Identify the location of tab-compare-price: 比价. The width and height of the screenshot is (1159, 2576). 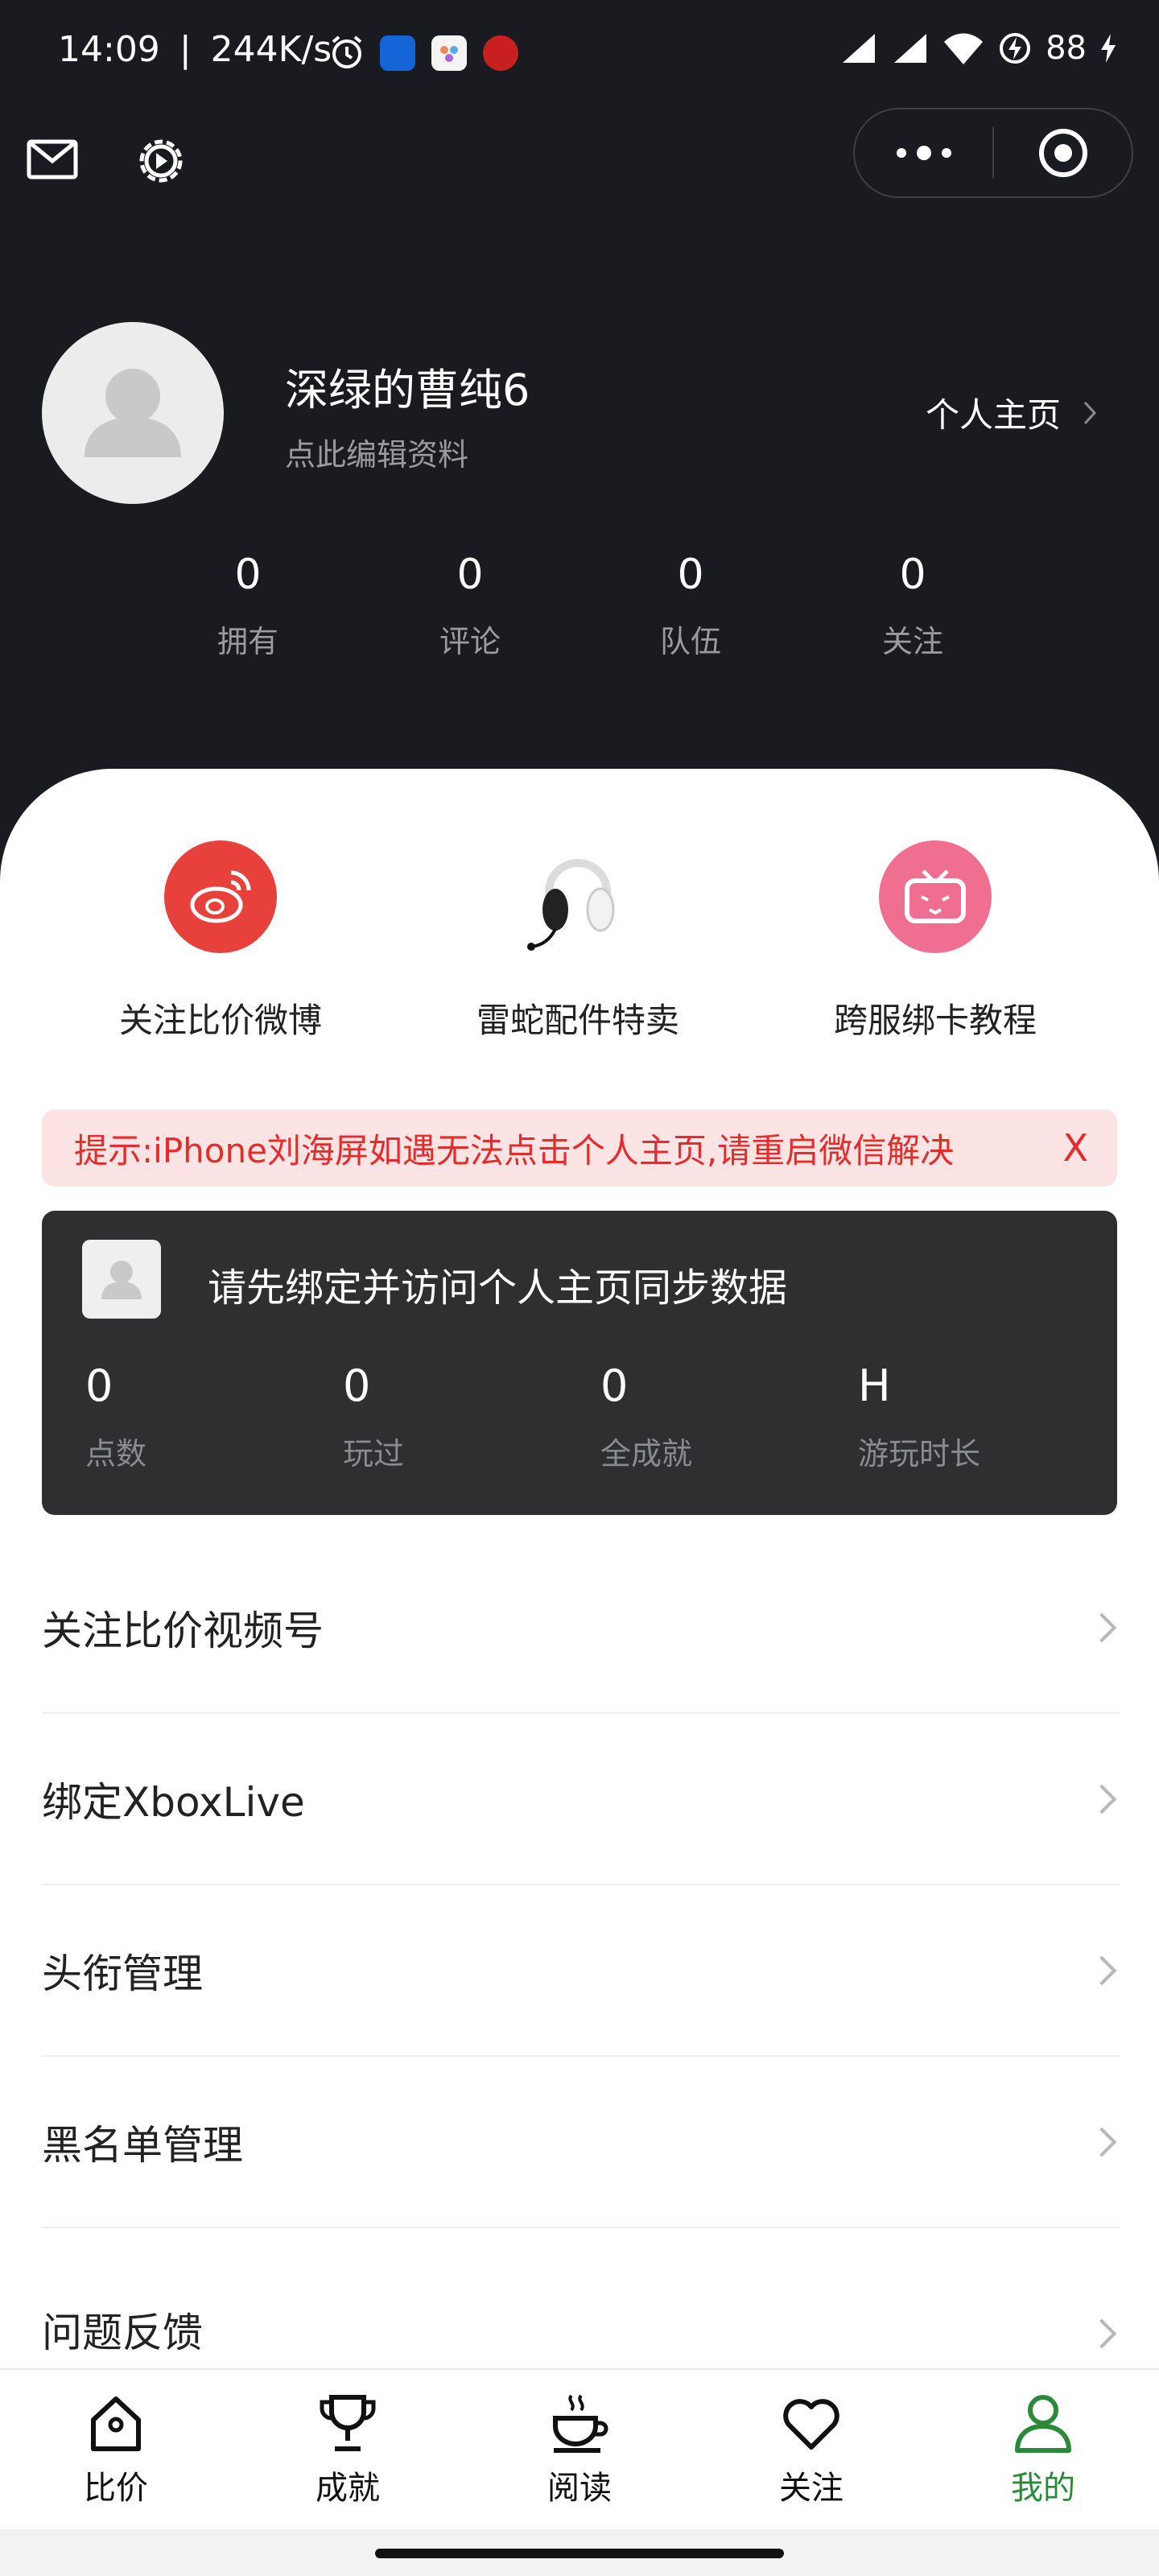
(116, 2450).